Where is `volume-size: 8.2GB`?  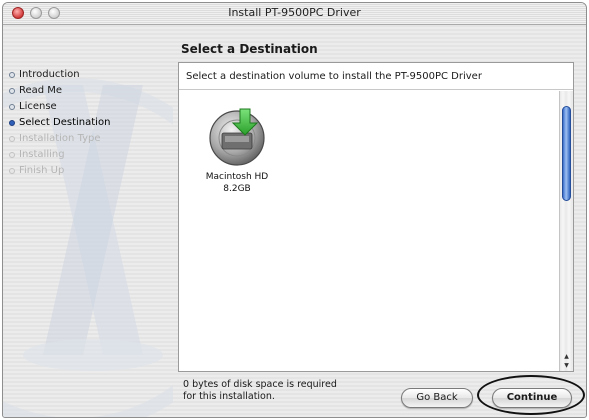
volume-size: 8.2GB is located at coordinates (237, 189).